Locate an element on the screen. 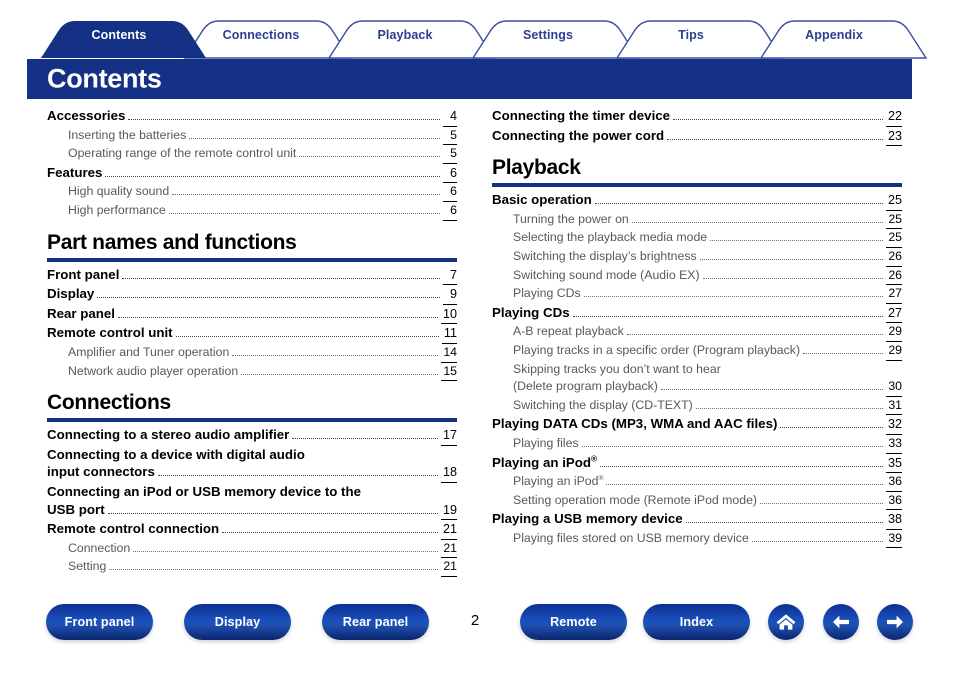 The image size is (954, 673). toc-entry-accessories: Accessories 4 is located at coordinates (252, 117).